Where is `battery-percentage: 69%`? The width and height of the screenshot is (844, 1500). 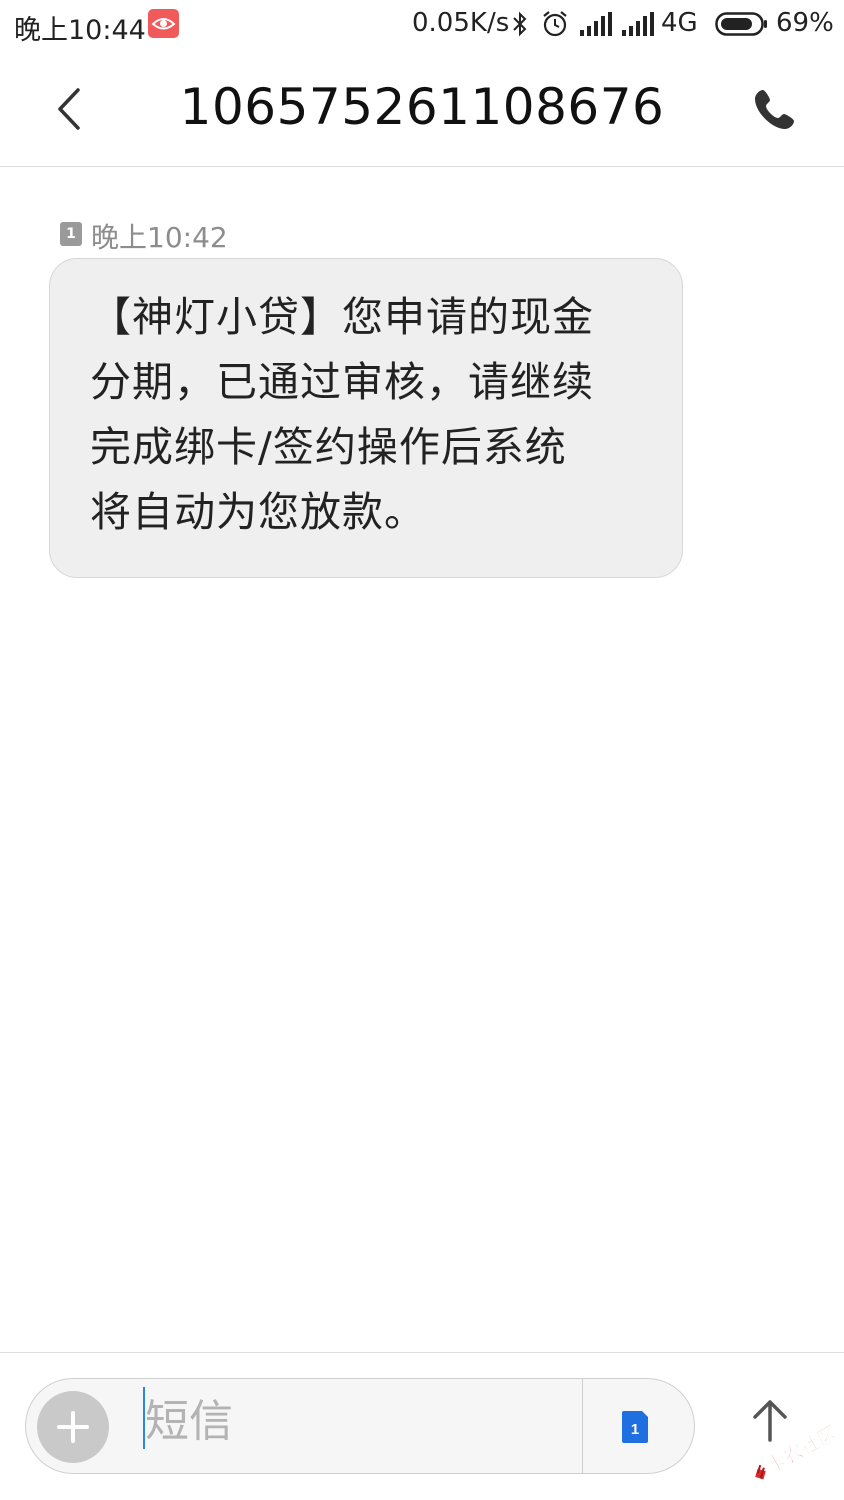 battery-percentage: 69% is located at coordinates (805, 23).